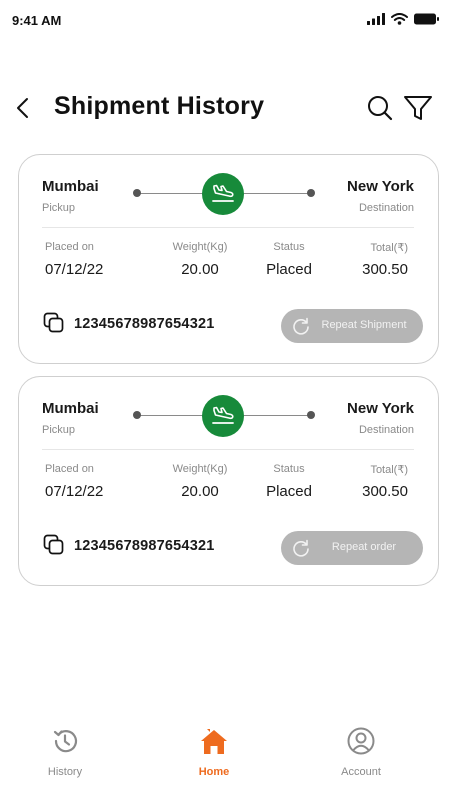  I want to click on status-bar: 9:41 AM, so click(225, 20).